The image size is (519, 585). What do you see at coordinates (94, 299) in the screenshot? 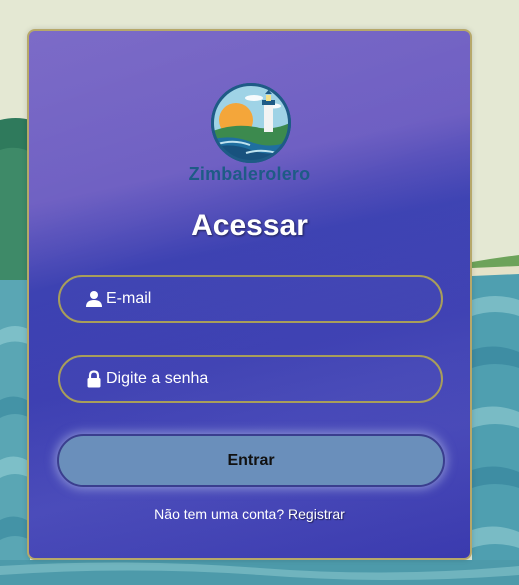
I see `user-icon` at bounding box center [94, 299].